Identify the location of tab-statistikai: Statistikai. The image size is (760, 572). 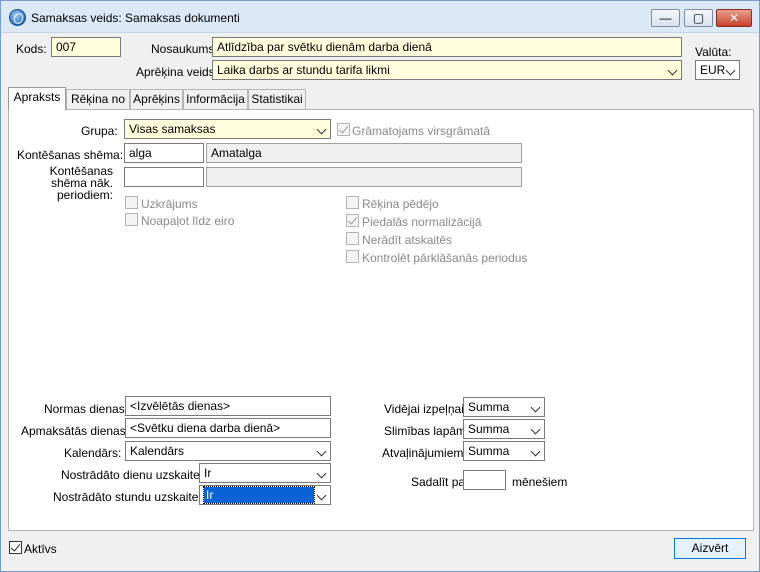
(277, 99).